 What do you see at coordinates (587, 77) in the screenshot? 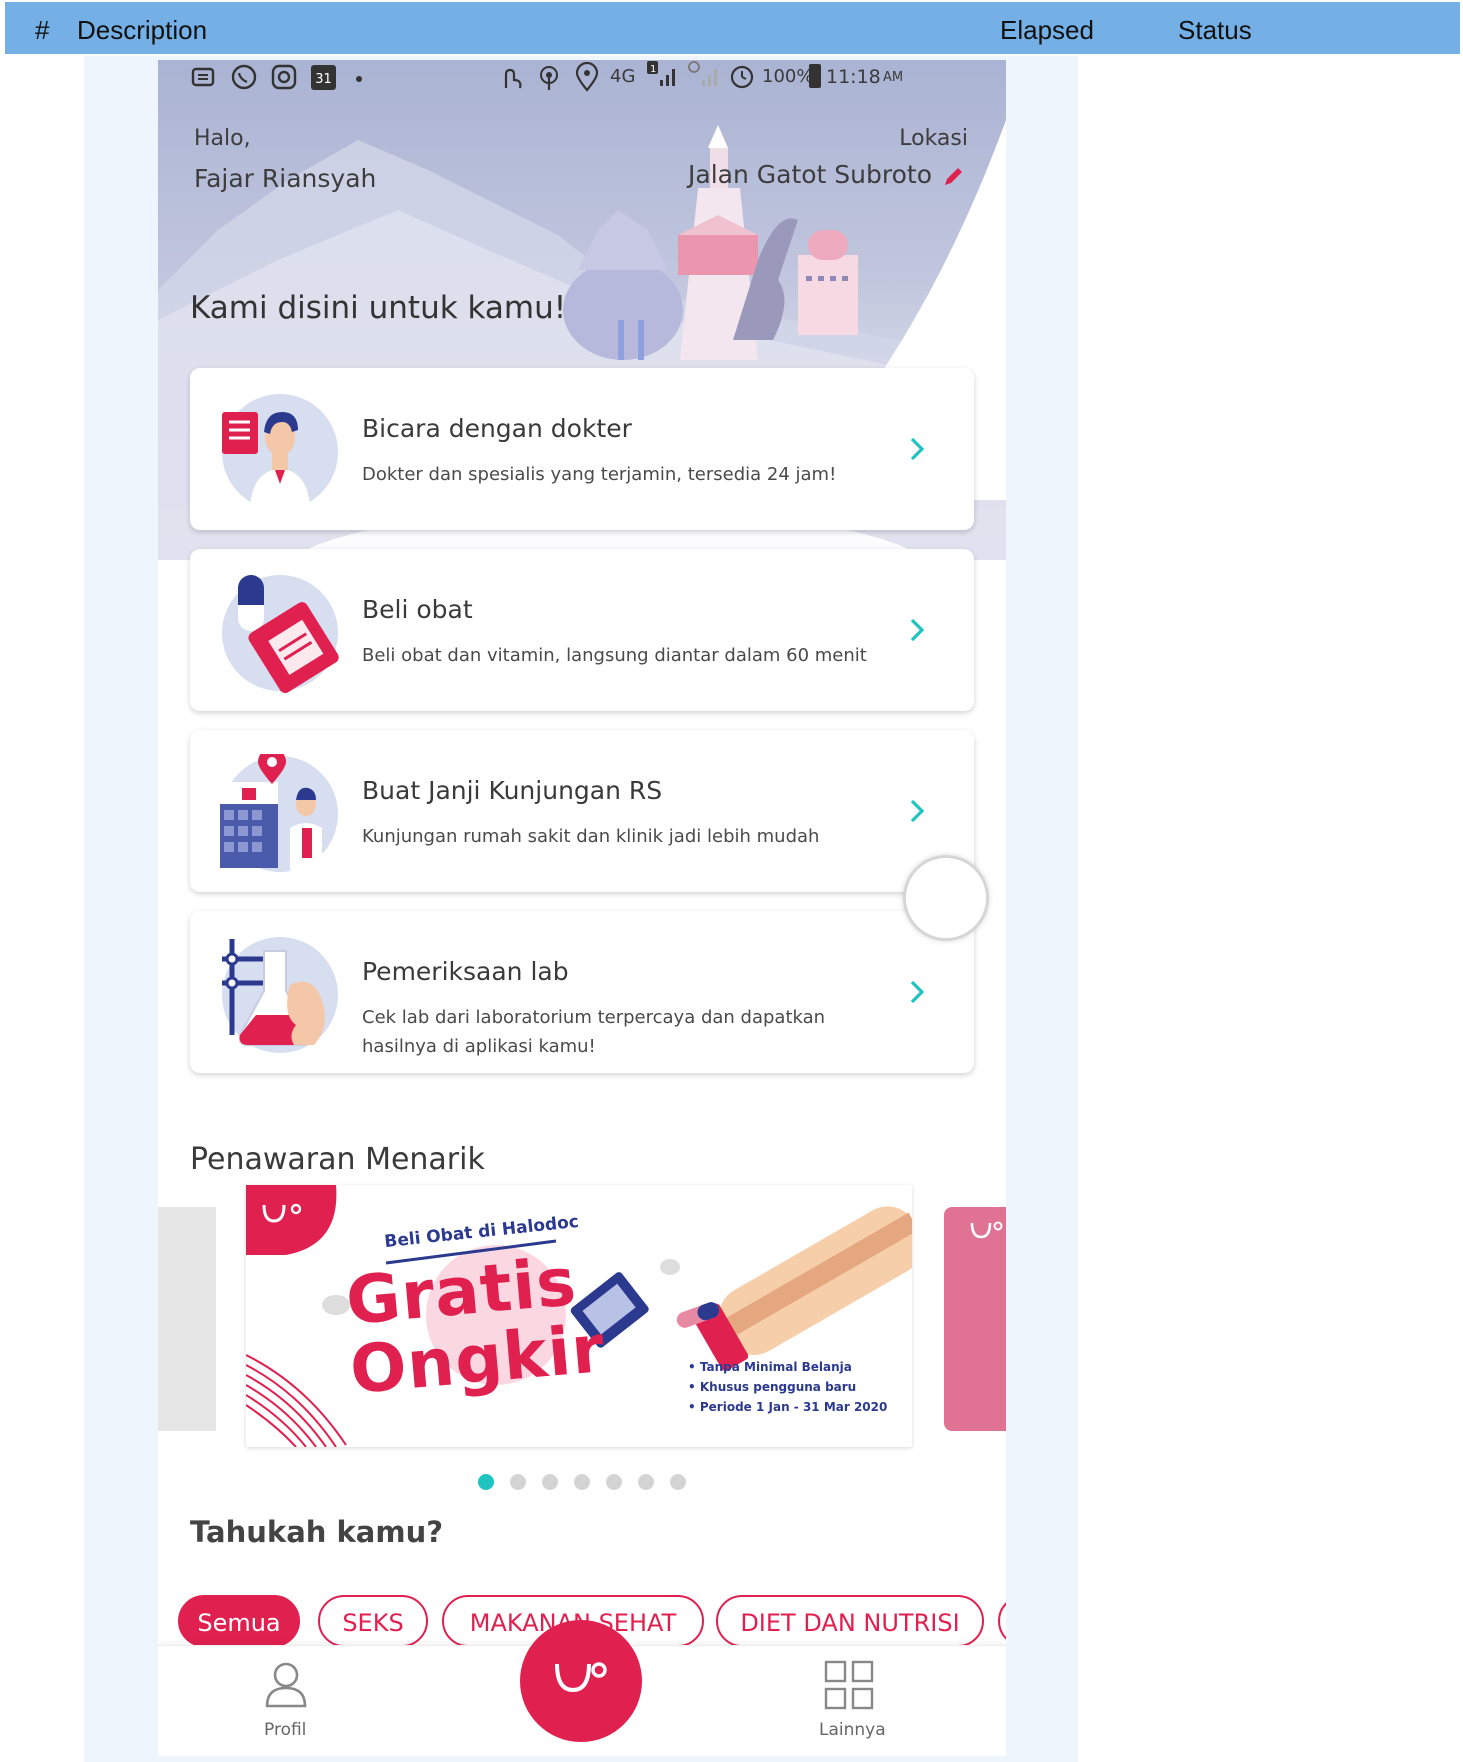
I see `location-pin-icon` at bounding box center [587, 77].